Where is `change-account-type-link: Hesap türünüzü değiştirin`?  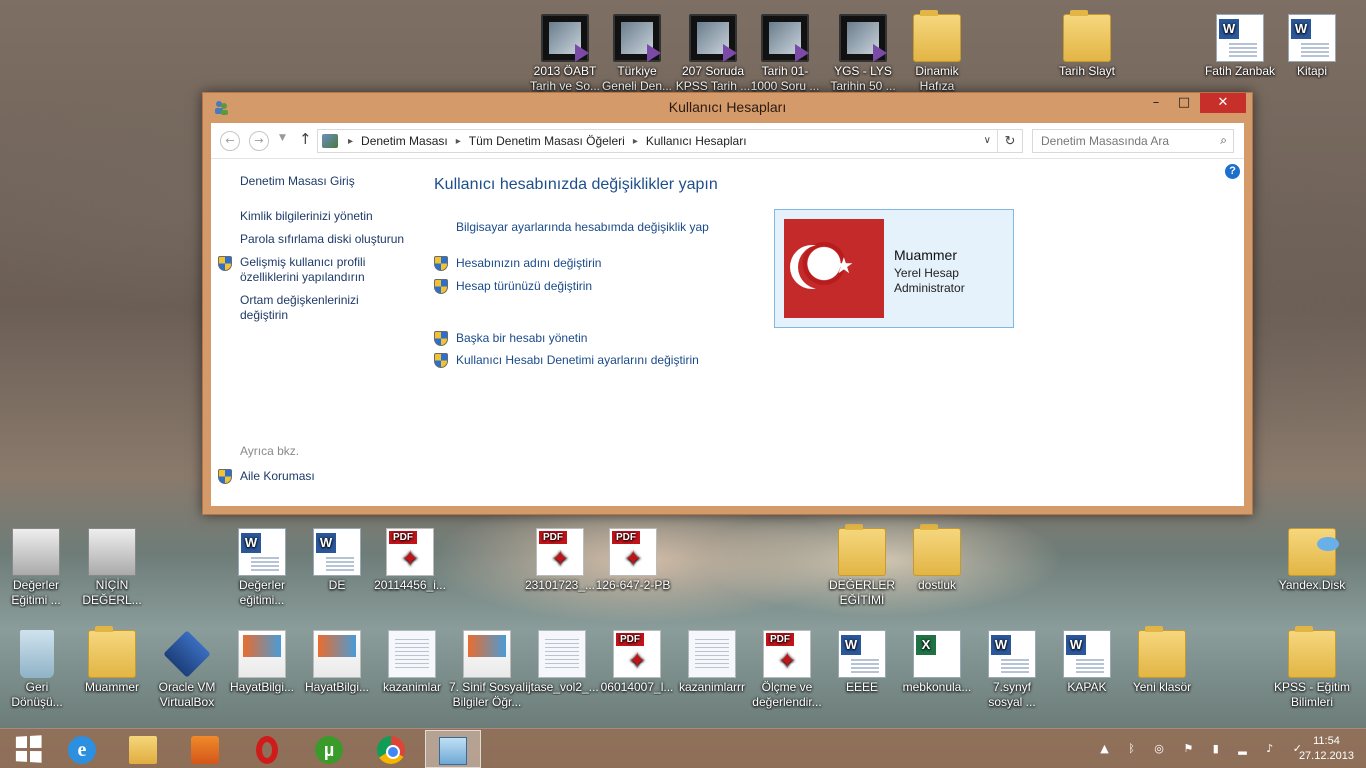
change-account-type-link: Hesap türünüzü değiştirin is located at coordinates (524, 286).